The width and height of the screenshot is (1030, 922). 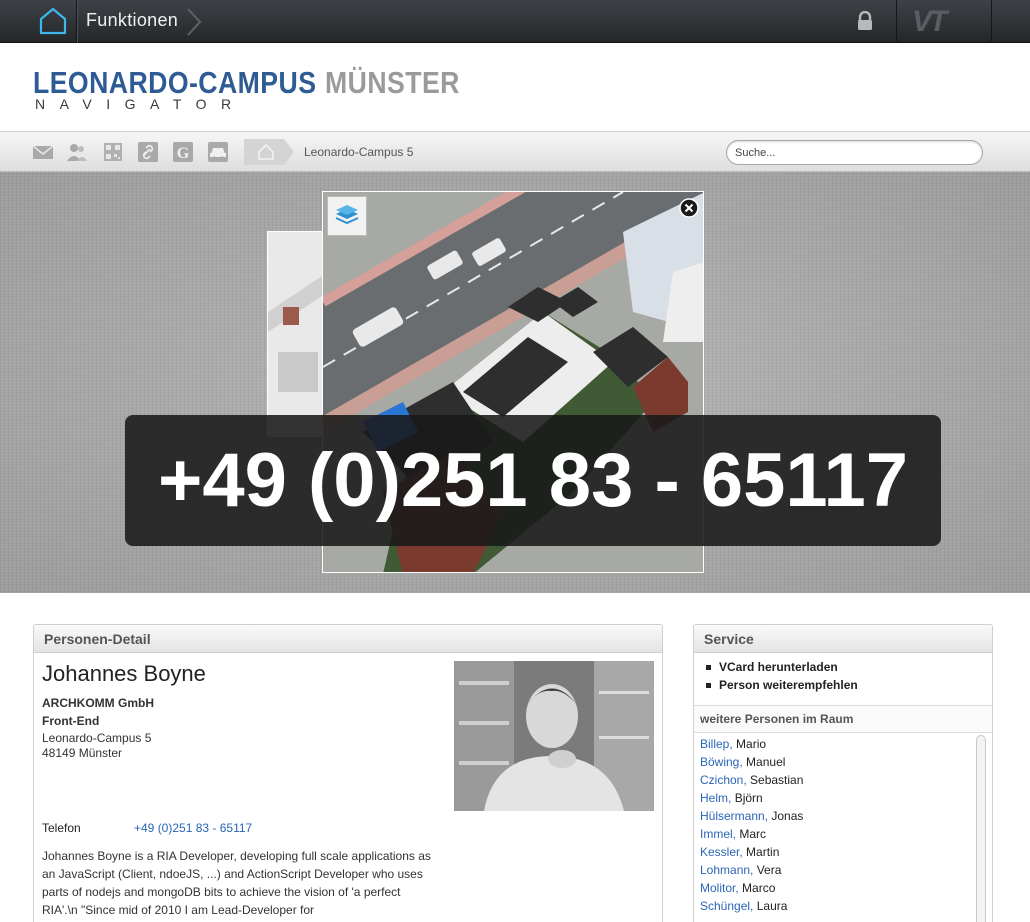 What do you see at coordinates (772, 667) in the screenshot?
I see `vcard-download-link: VCard herunterladen` at bounding box center [772, 667].